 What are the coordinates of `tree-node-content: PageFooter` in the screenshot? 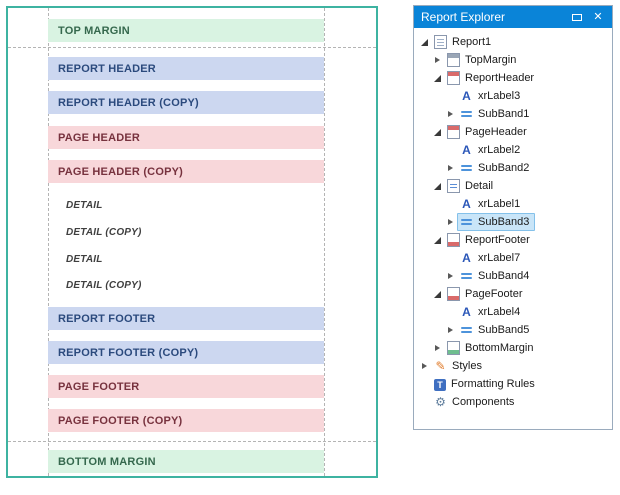 It's located at (486, 294).